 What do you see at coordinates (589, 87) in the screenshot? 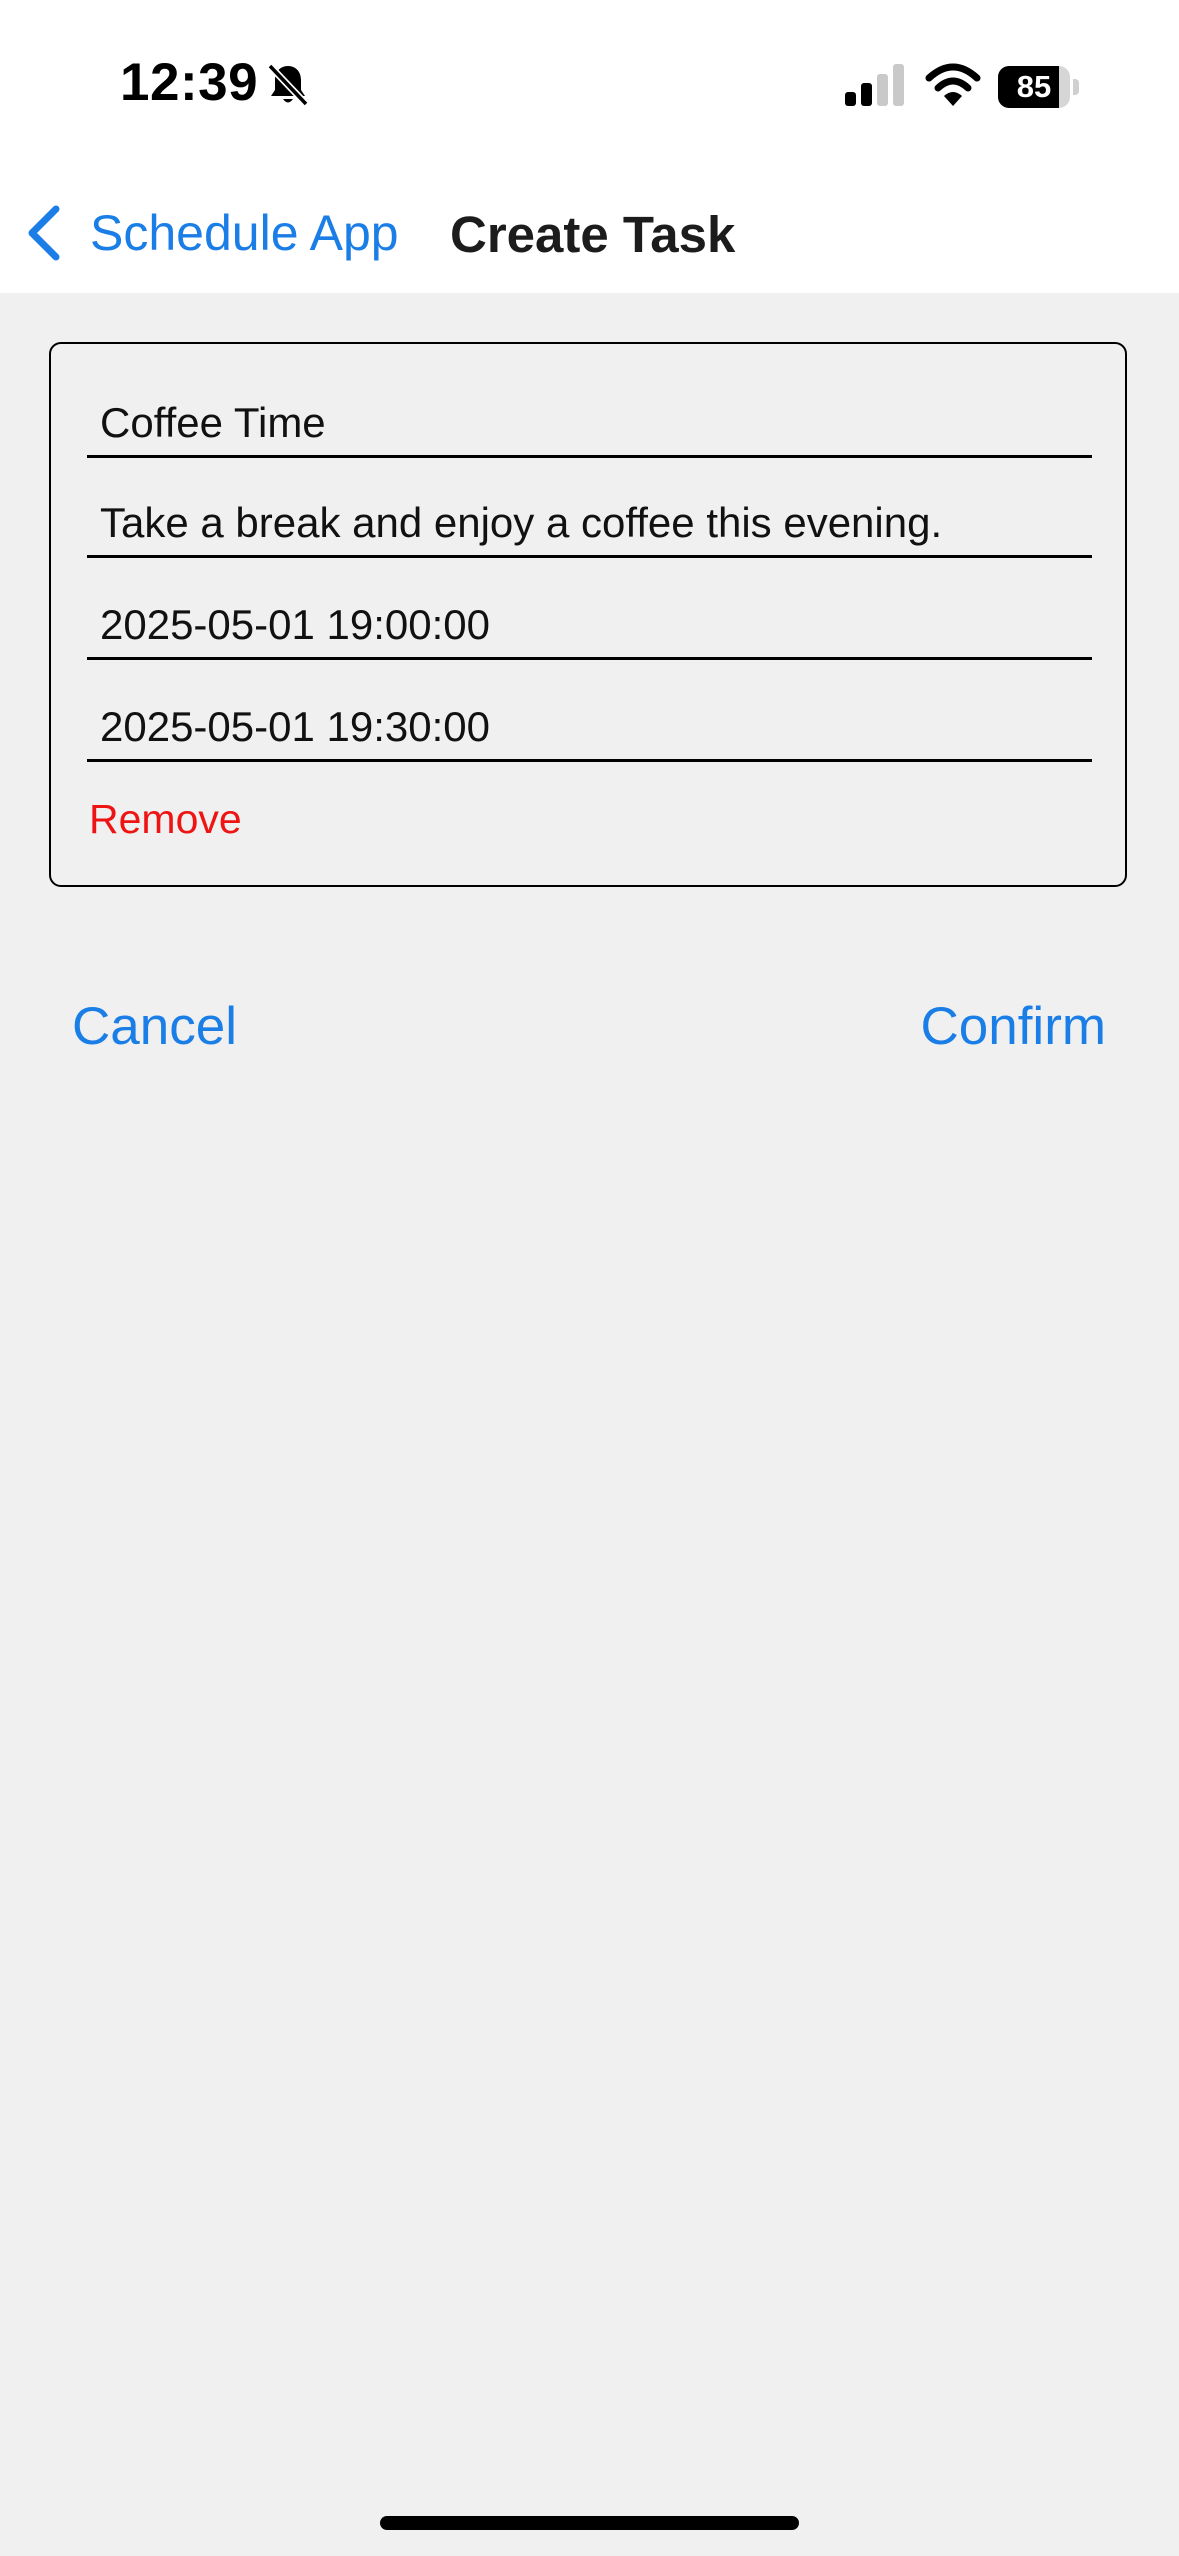
I see `status-bar: 12:39 85` at bounding box center [589, 87].